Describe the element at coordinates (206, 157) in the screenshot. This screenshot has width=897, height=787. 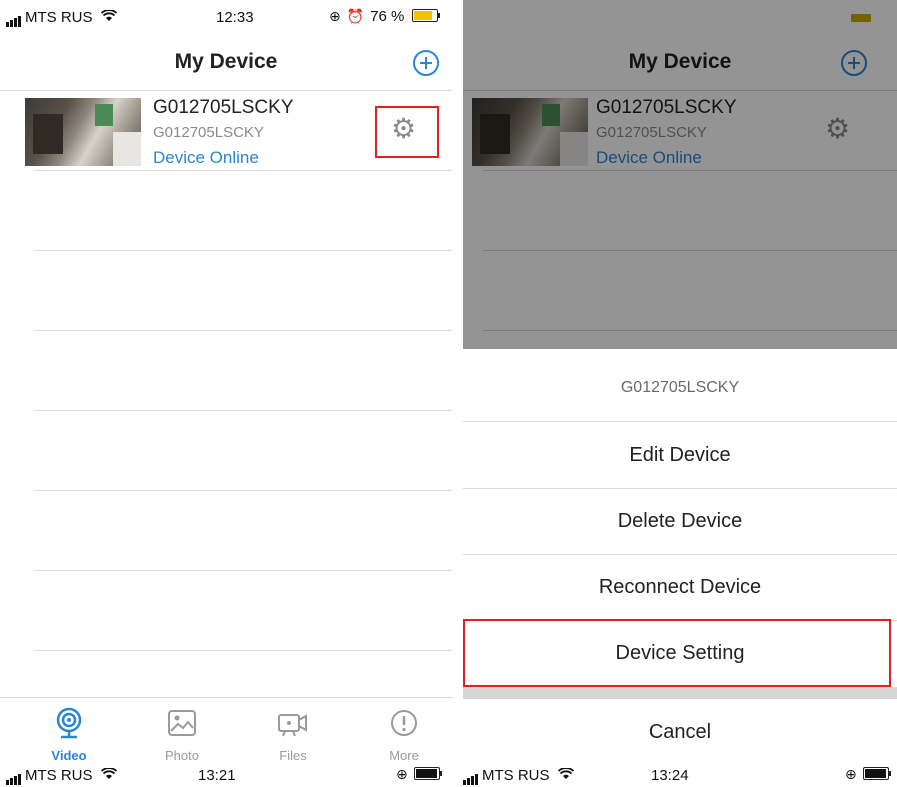
I see `device-status: Device Online` at that location.